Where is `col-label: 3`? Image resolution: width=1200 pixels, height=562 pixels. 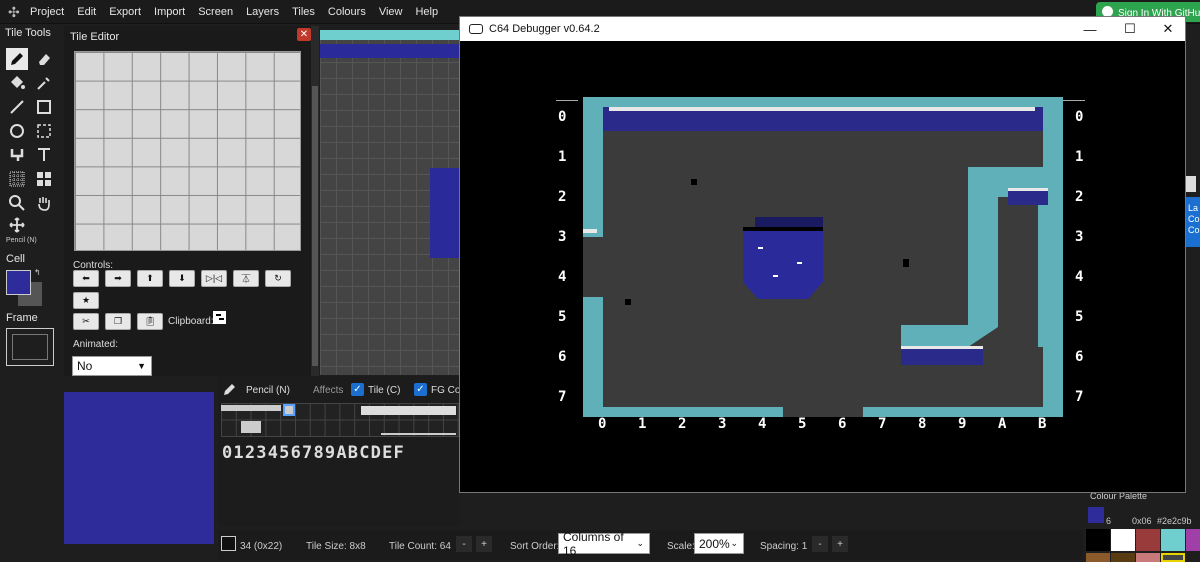 col-label: 3 is located at coordinates (722, 424).